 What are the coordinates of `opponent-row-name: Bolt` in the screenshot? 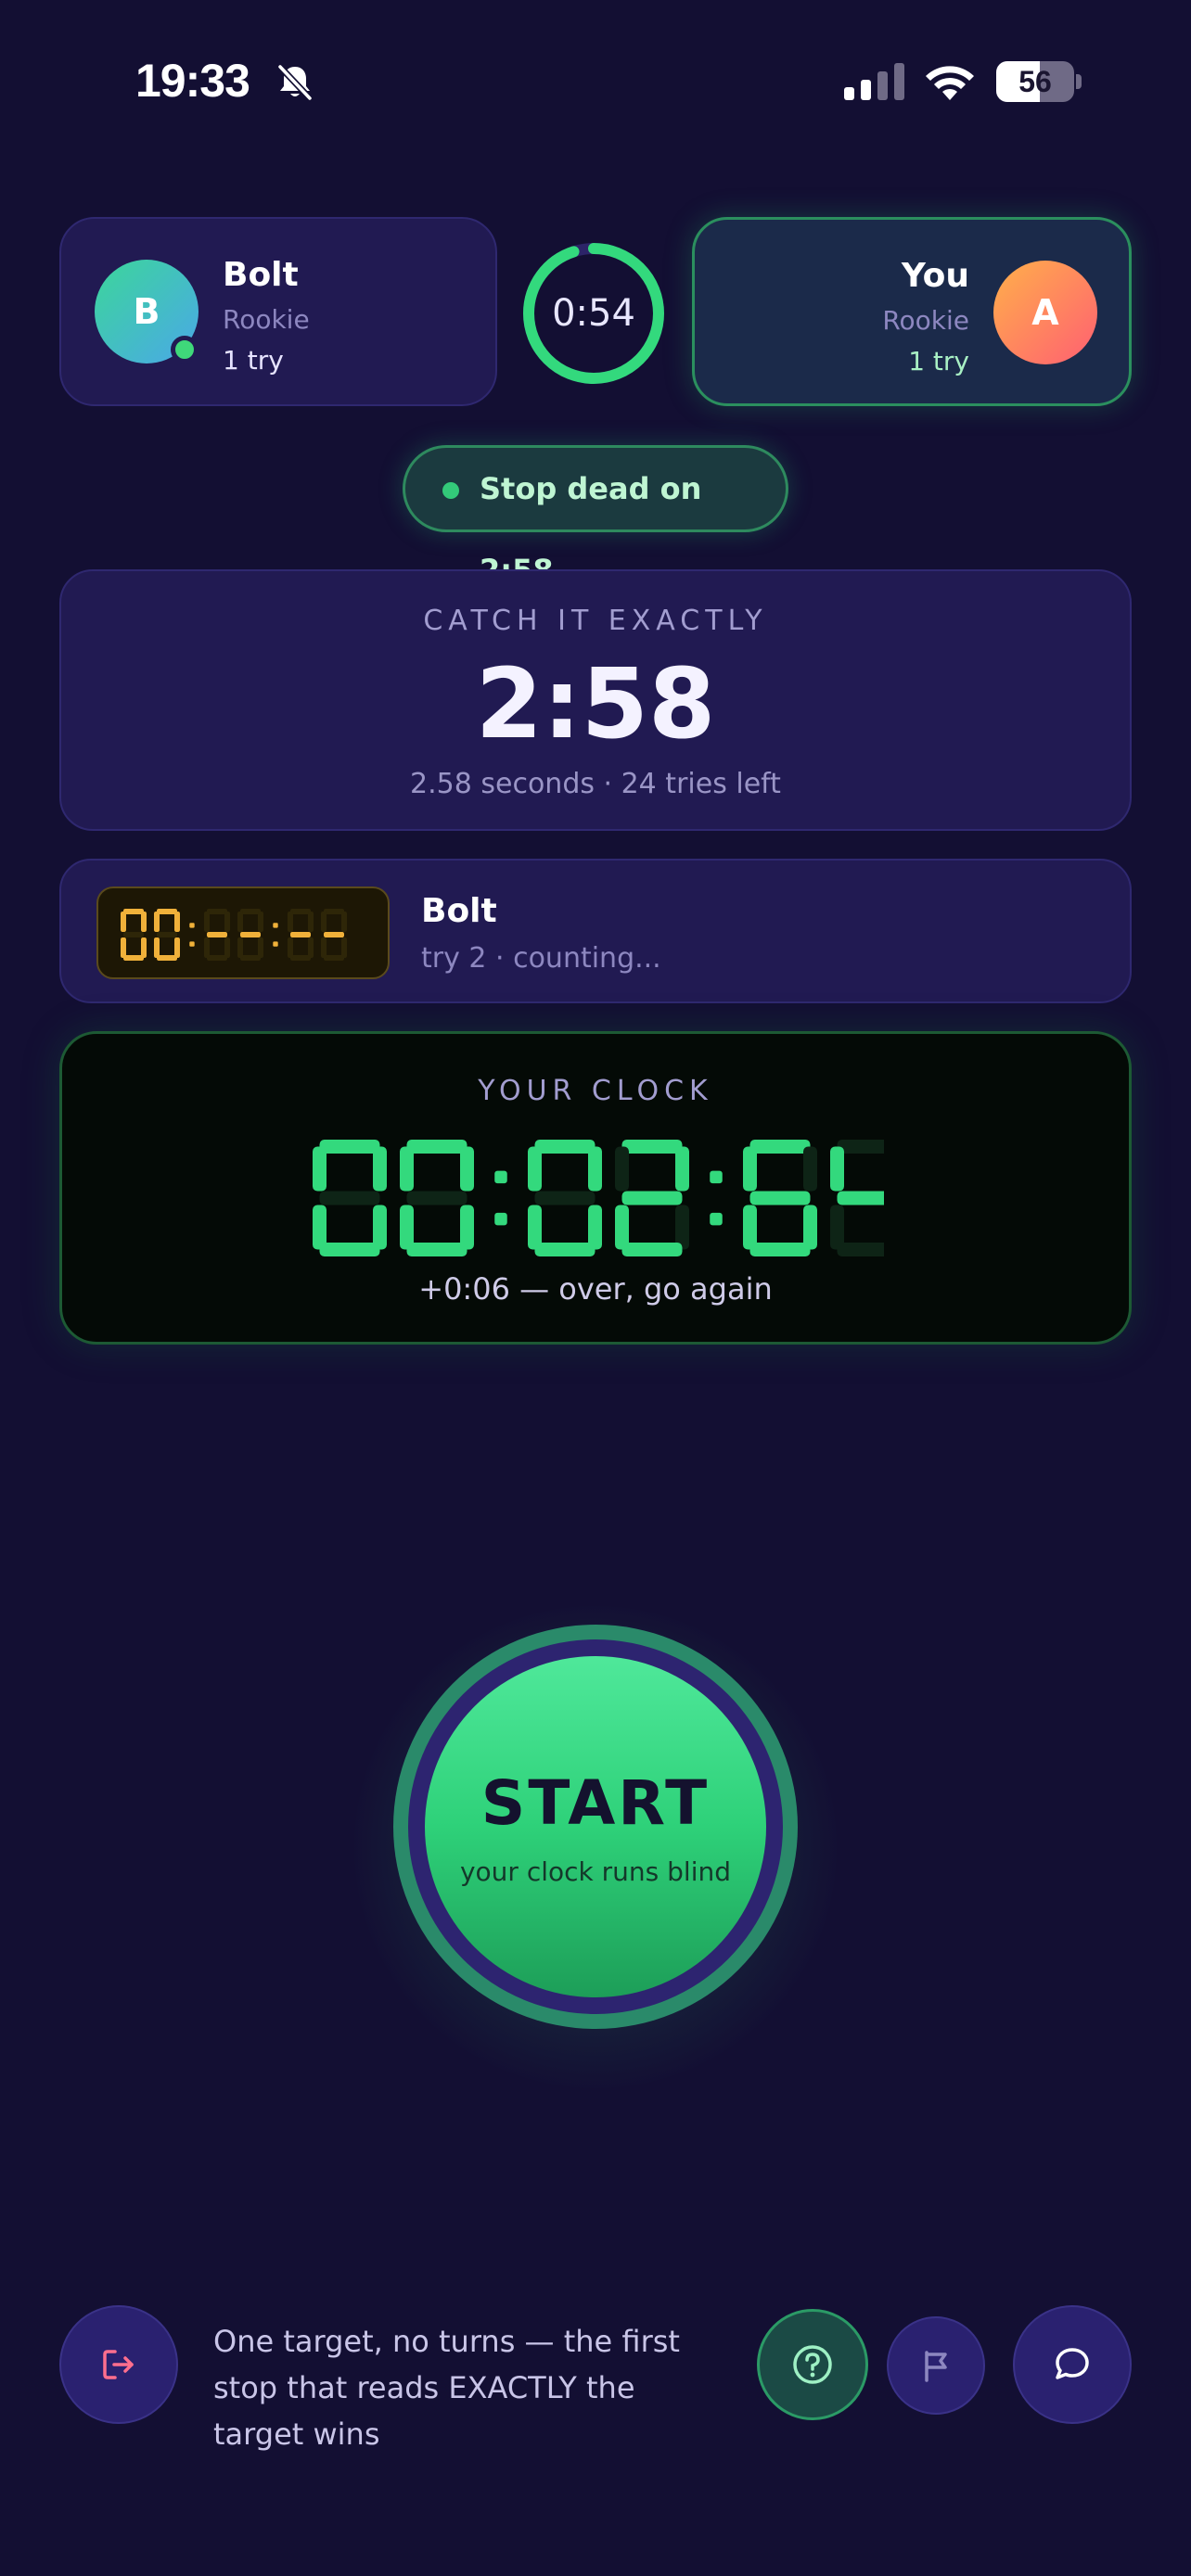 It's located at (459, 911).